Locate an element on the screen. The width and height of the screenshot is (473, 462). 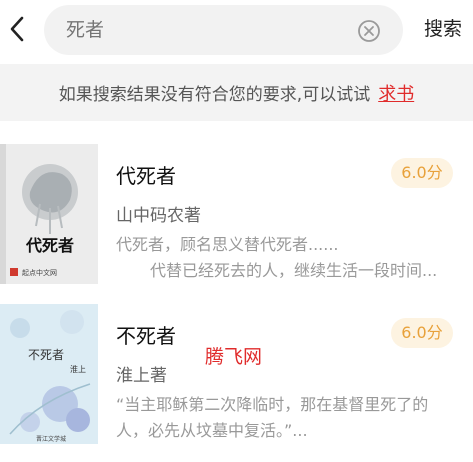
search-box is located at coordinates (223, 30).